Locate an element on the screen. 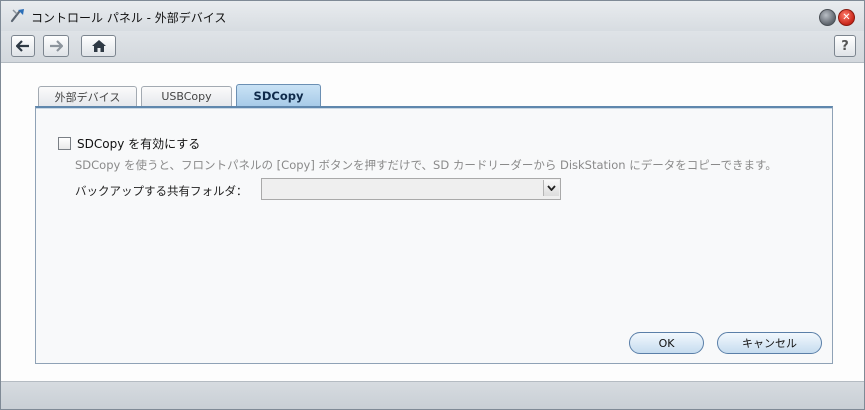 Image resolution: width=865 pixels, height=410 pixels. cancel-button: キャンセル is located at coordinates (769, 343).